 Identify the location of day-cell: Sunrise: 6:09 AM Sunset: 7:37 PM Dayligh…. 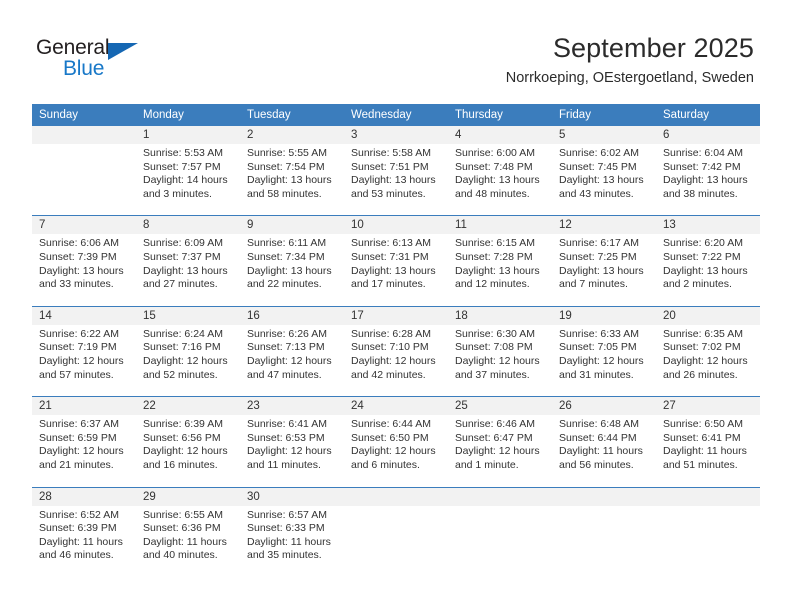
(188, 270).